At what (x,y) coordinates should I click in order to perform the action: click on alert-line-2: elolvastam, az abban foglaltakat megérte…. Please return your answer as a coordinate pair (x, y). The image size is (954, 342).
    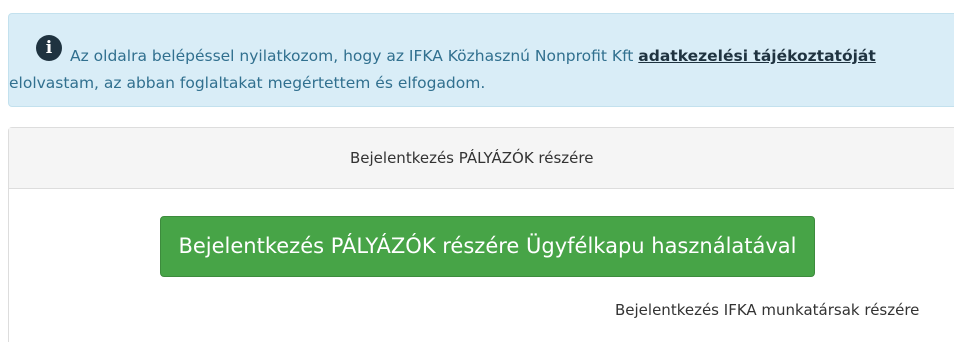
    Looking at the image, I should click on (247, 83).